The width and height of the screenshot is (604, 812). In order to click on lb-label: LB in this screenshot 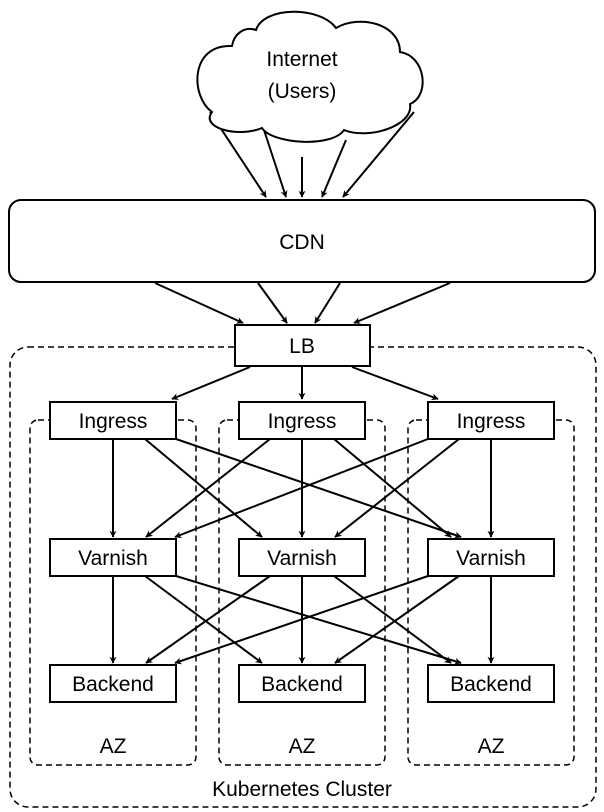, I will do `click(302, 346)`.